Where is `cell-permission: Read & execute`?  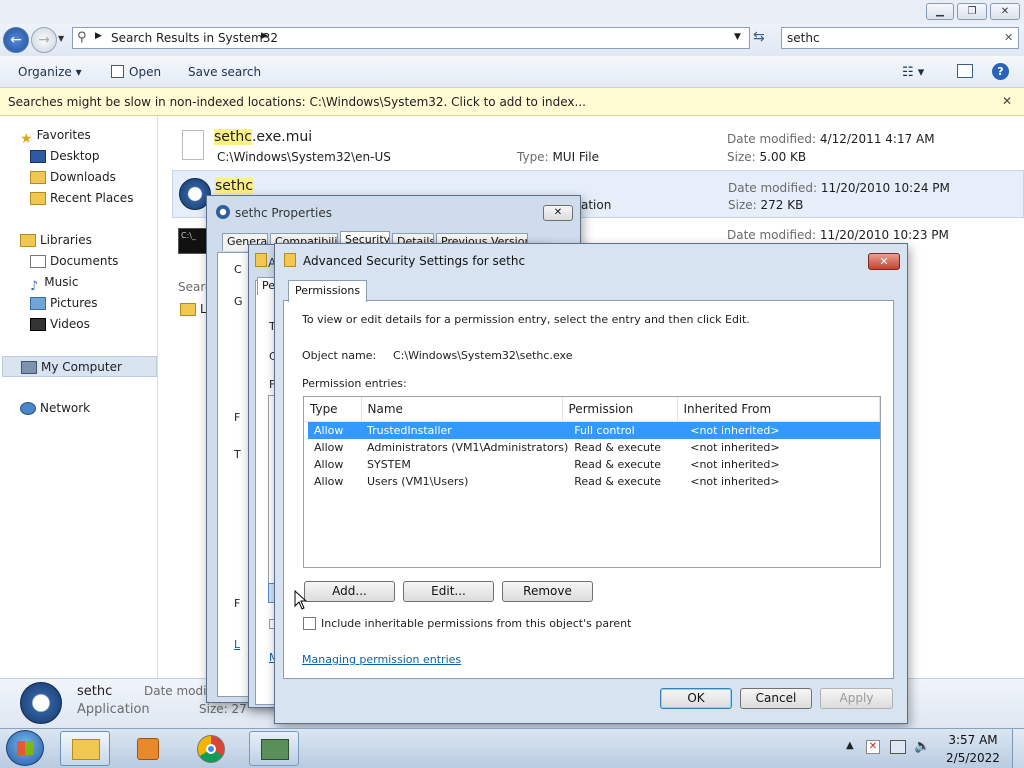
cell-permission: Read & execute is located at coordinates (618, 447).